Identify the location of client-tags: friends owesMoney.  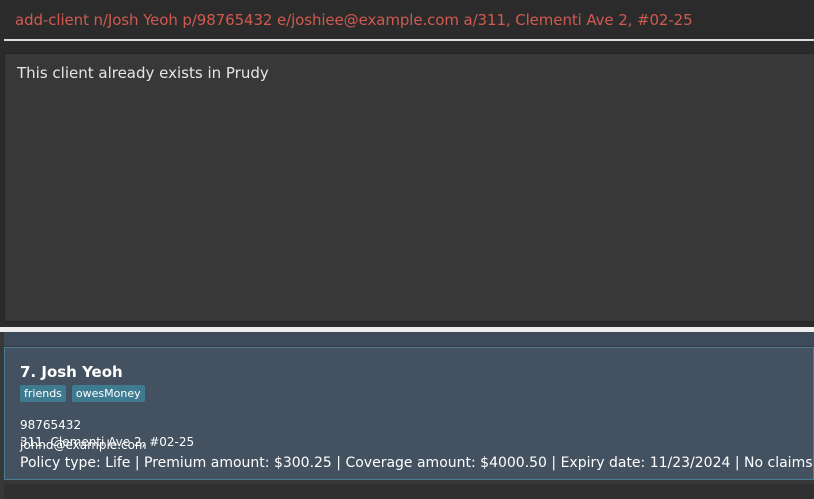
(82, 393).